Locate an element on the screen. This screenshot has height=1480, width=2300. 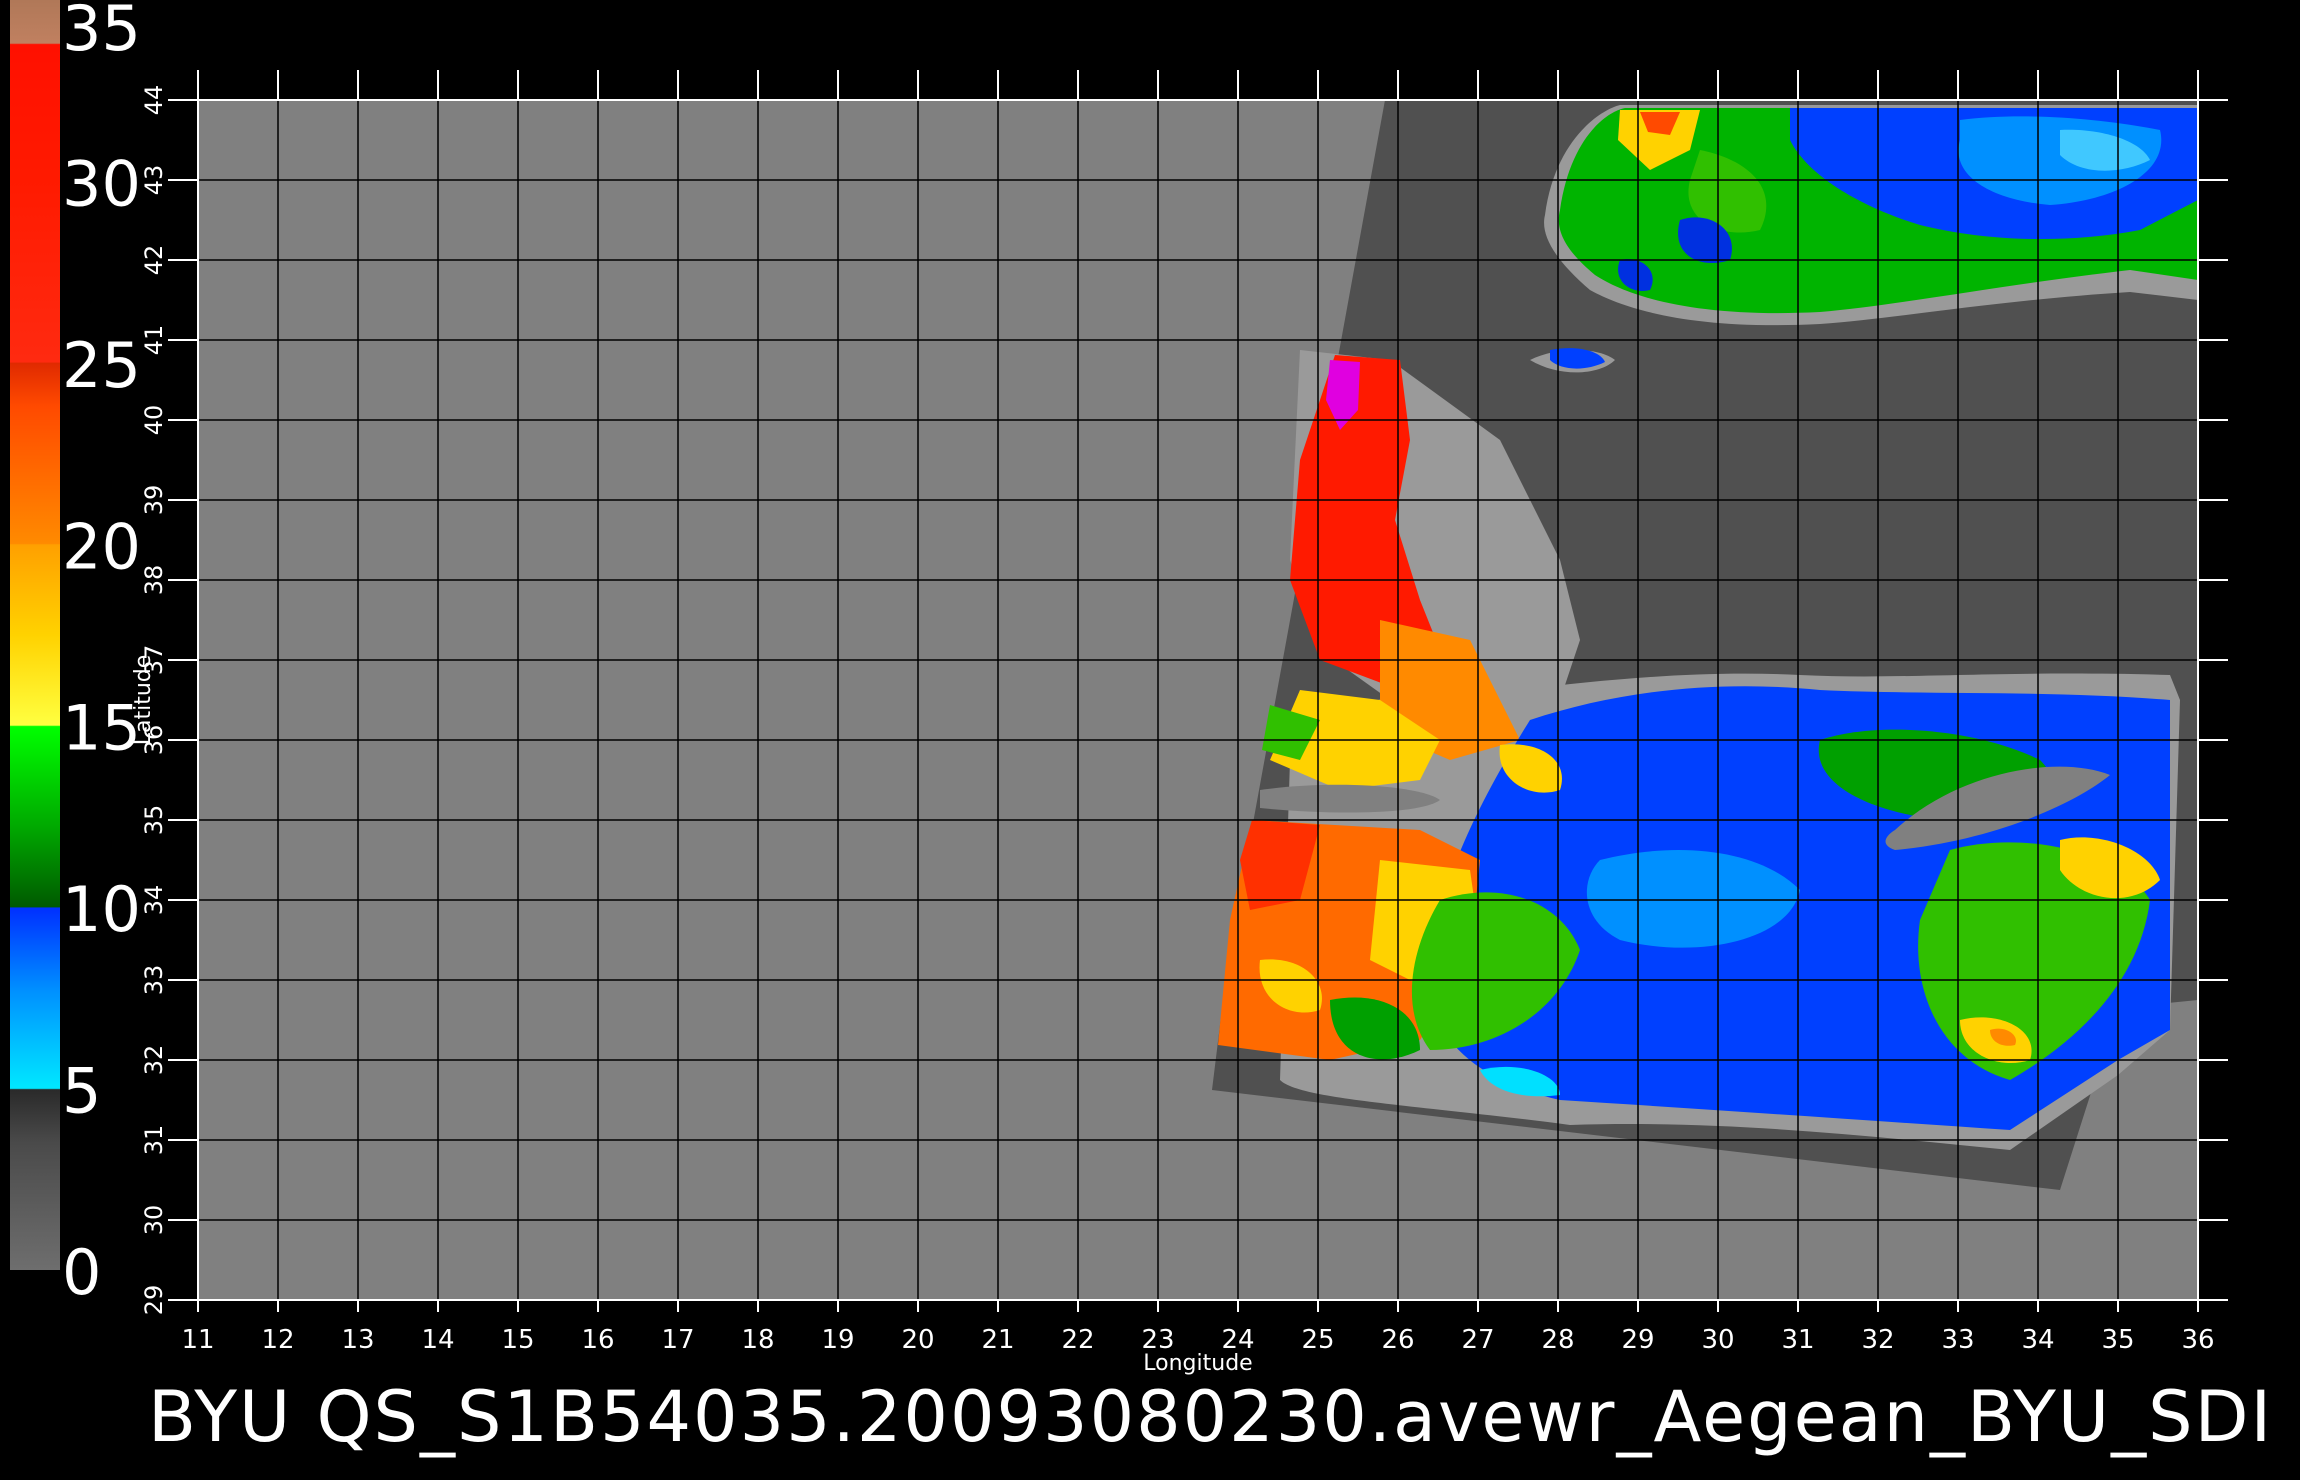
lon-tick-label: 13 is located at coordinates (357, 1340).